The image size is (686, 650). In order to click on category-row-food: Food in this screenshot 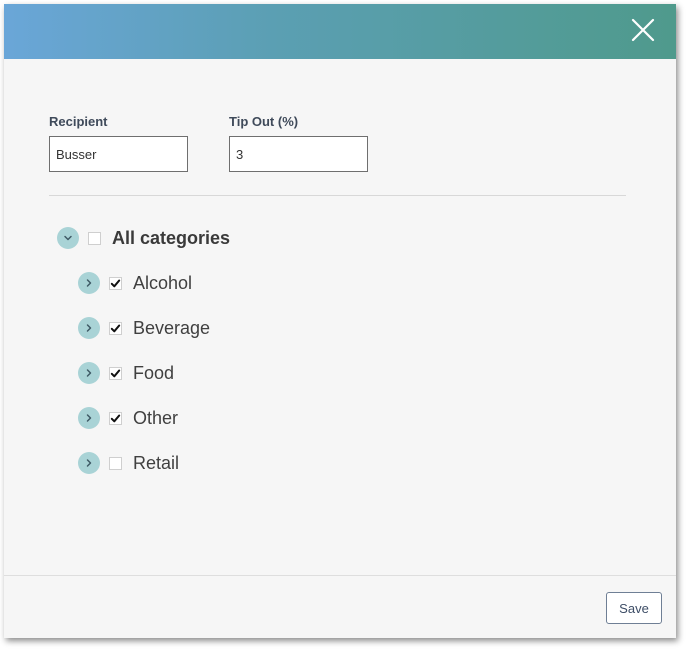, I will do `click(126, 373)`.